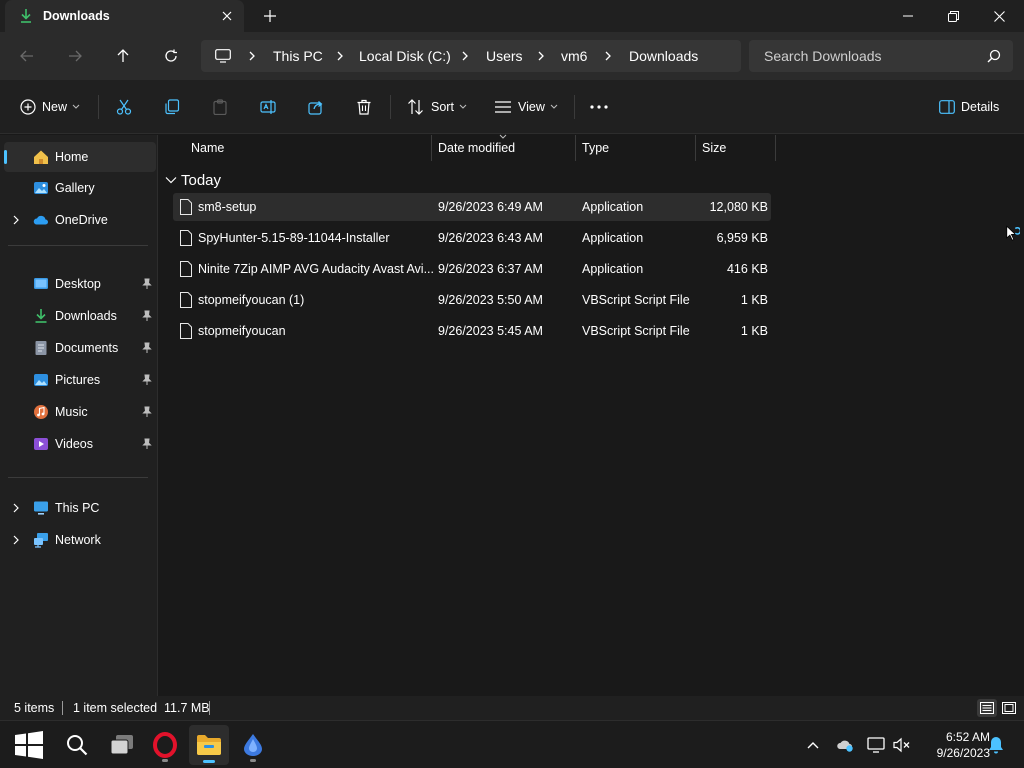  Describe the element at coordinates (405, 56) in the screenshot. I see `breadcrumb-local-disk: Local Disk (C:)` at that location.